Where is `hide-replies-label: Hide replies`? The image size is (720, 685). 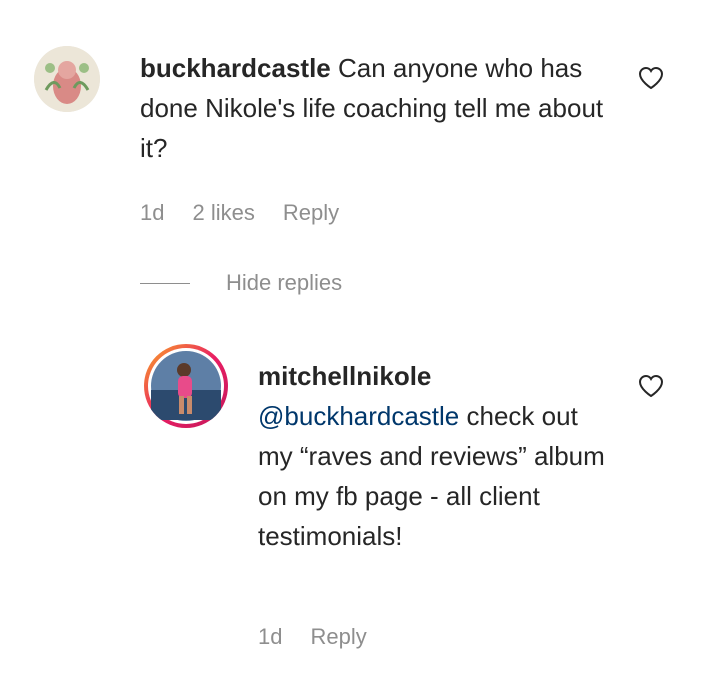
hide-replies-label: Hide replies is located at coordinates (284, 283).